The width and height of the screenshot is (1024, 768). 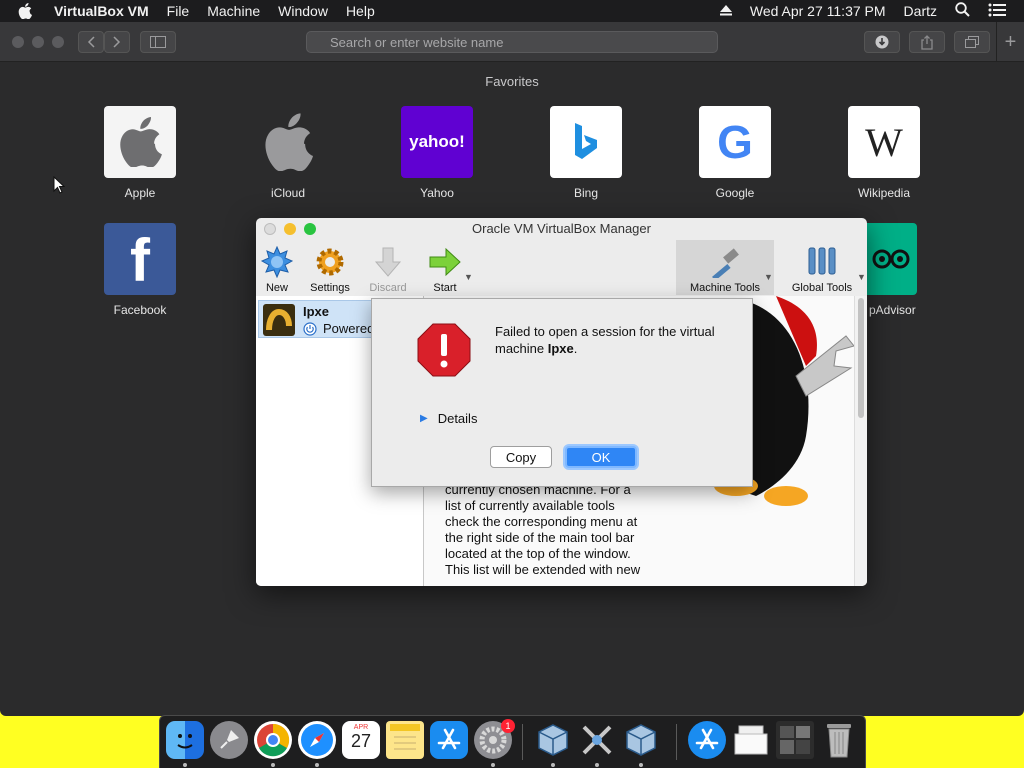 What do you see at coordinates (277, 259) in the screenshot?
I see `new-icon` at bounding box center [277, 259].